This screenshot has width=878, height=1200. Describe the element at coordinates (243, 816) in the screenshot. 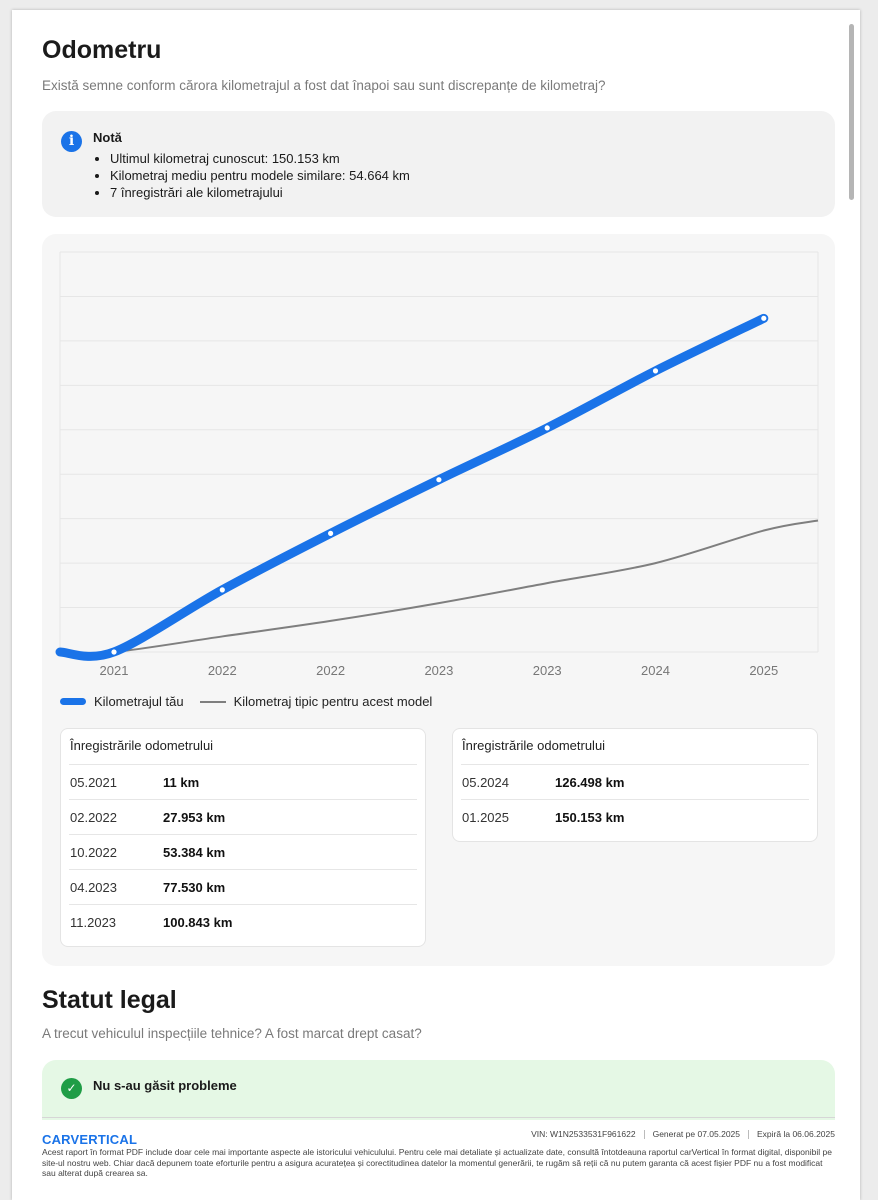

I see `table-row: 02.2022 27.953 km` at that location.